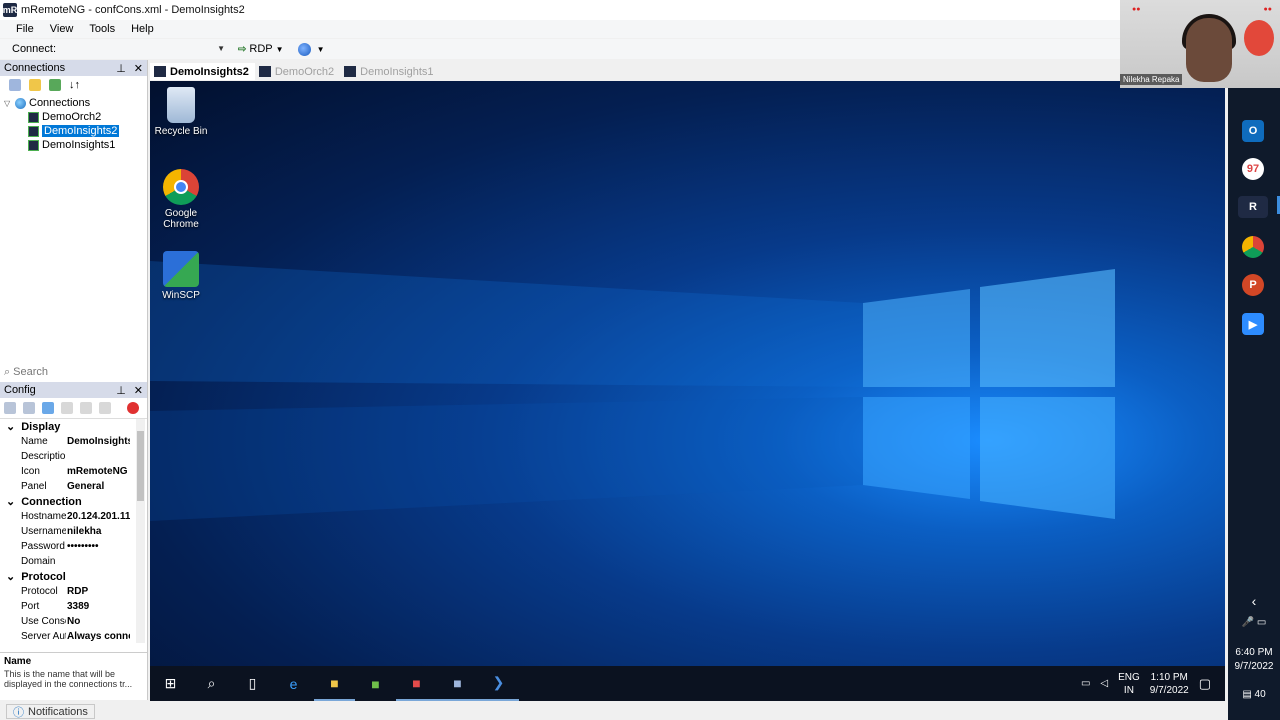 The width and height of the screenshot is (1280, 720). I want to click on property-grid-scrollbar, so click(140, 531).